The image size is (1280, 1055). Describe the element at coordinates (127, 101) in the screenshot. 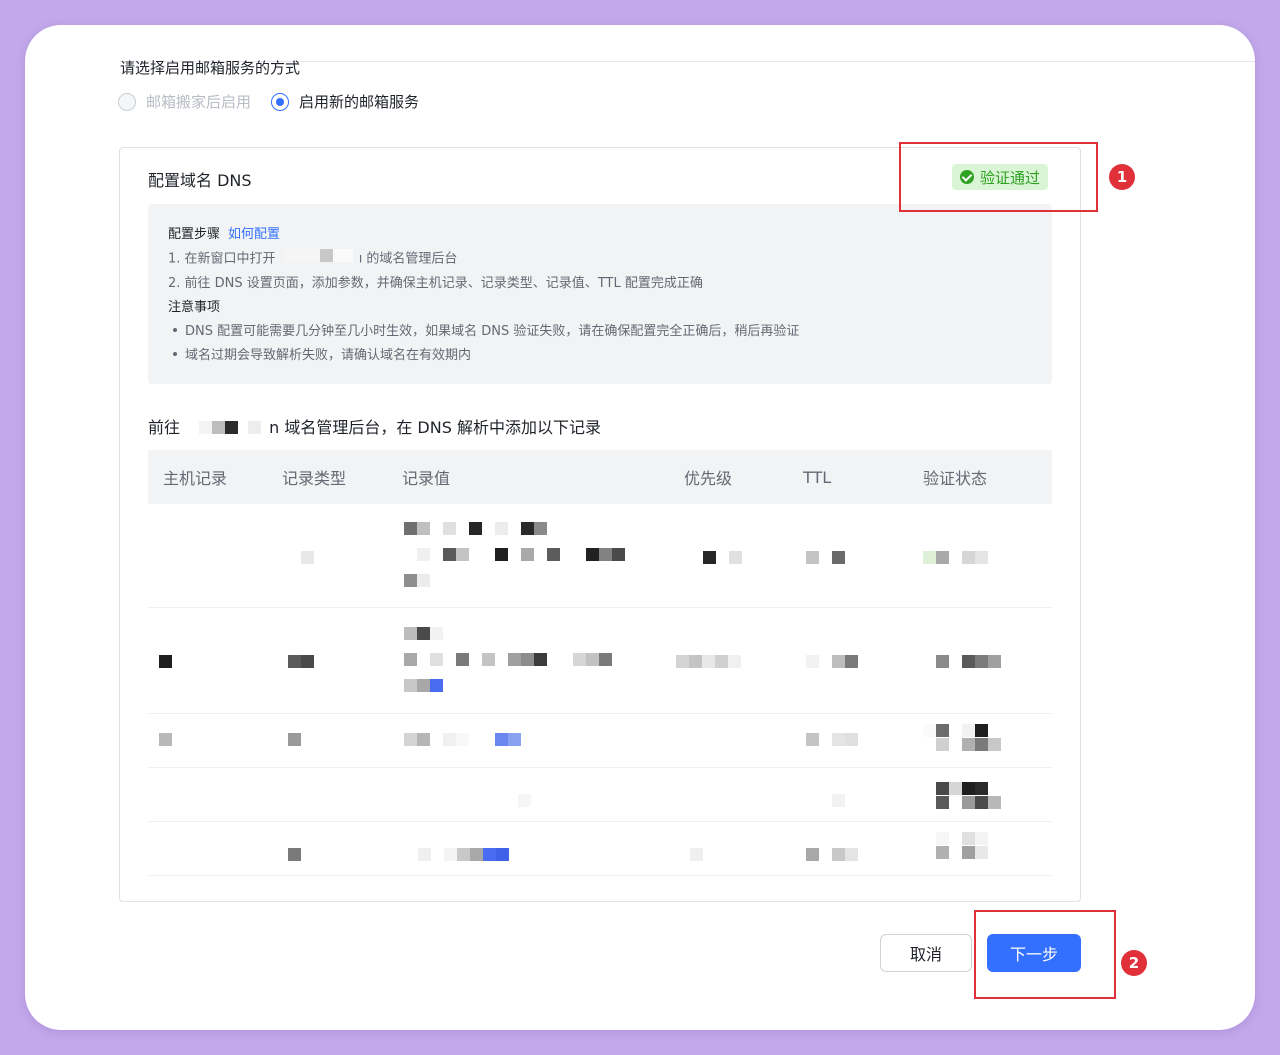

I see `radio-circle-icon` at that location.